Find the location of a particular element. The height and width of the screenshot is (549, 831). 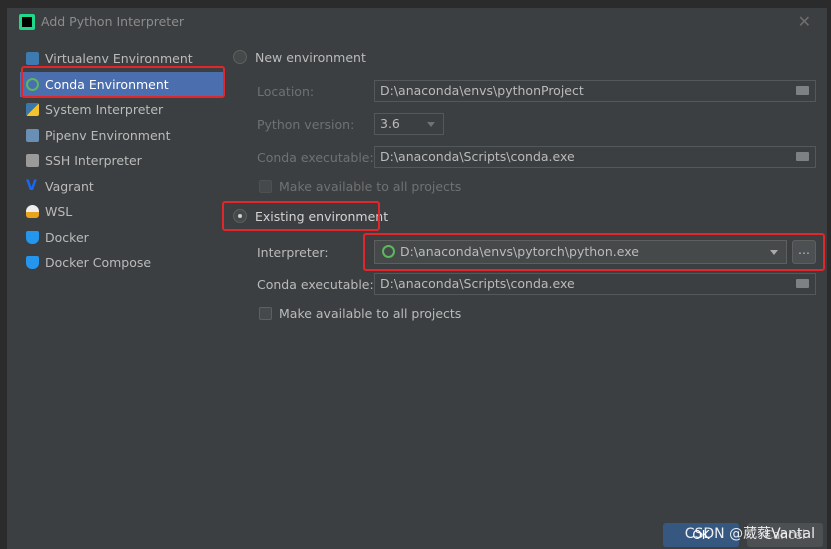

sidebar-item-label: Docker Compose is located at coordinates (98, 263).